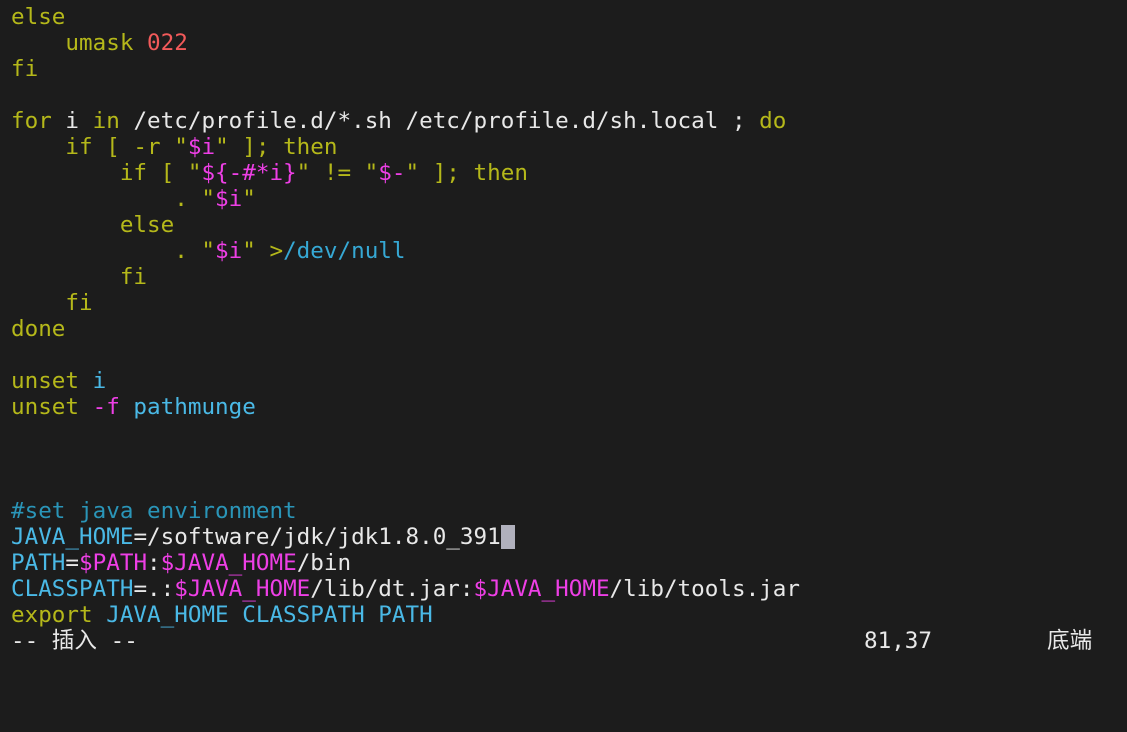 This screenshot has height=732, width=1127. Describe the element at coordinates (99, 407) in the screenshot. I see `code-token: -f` at that location.